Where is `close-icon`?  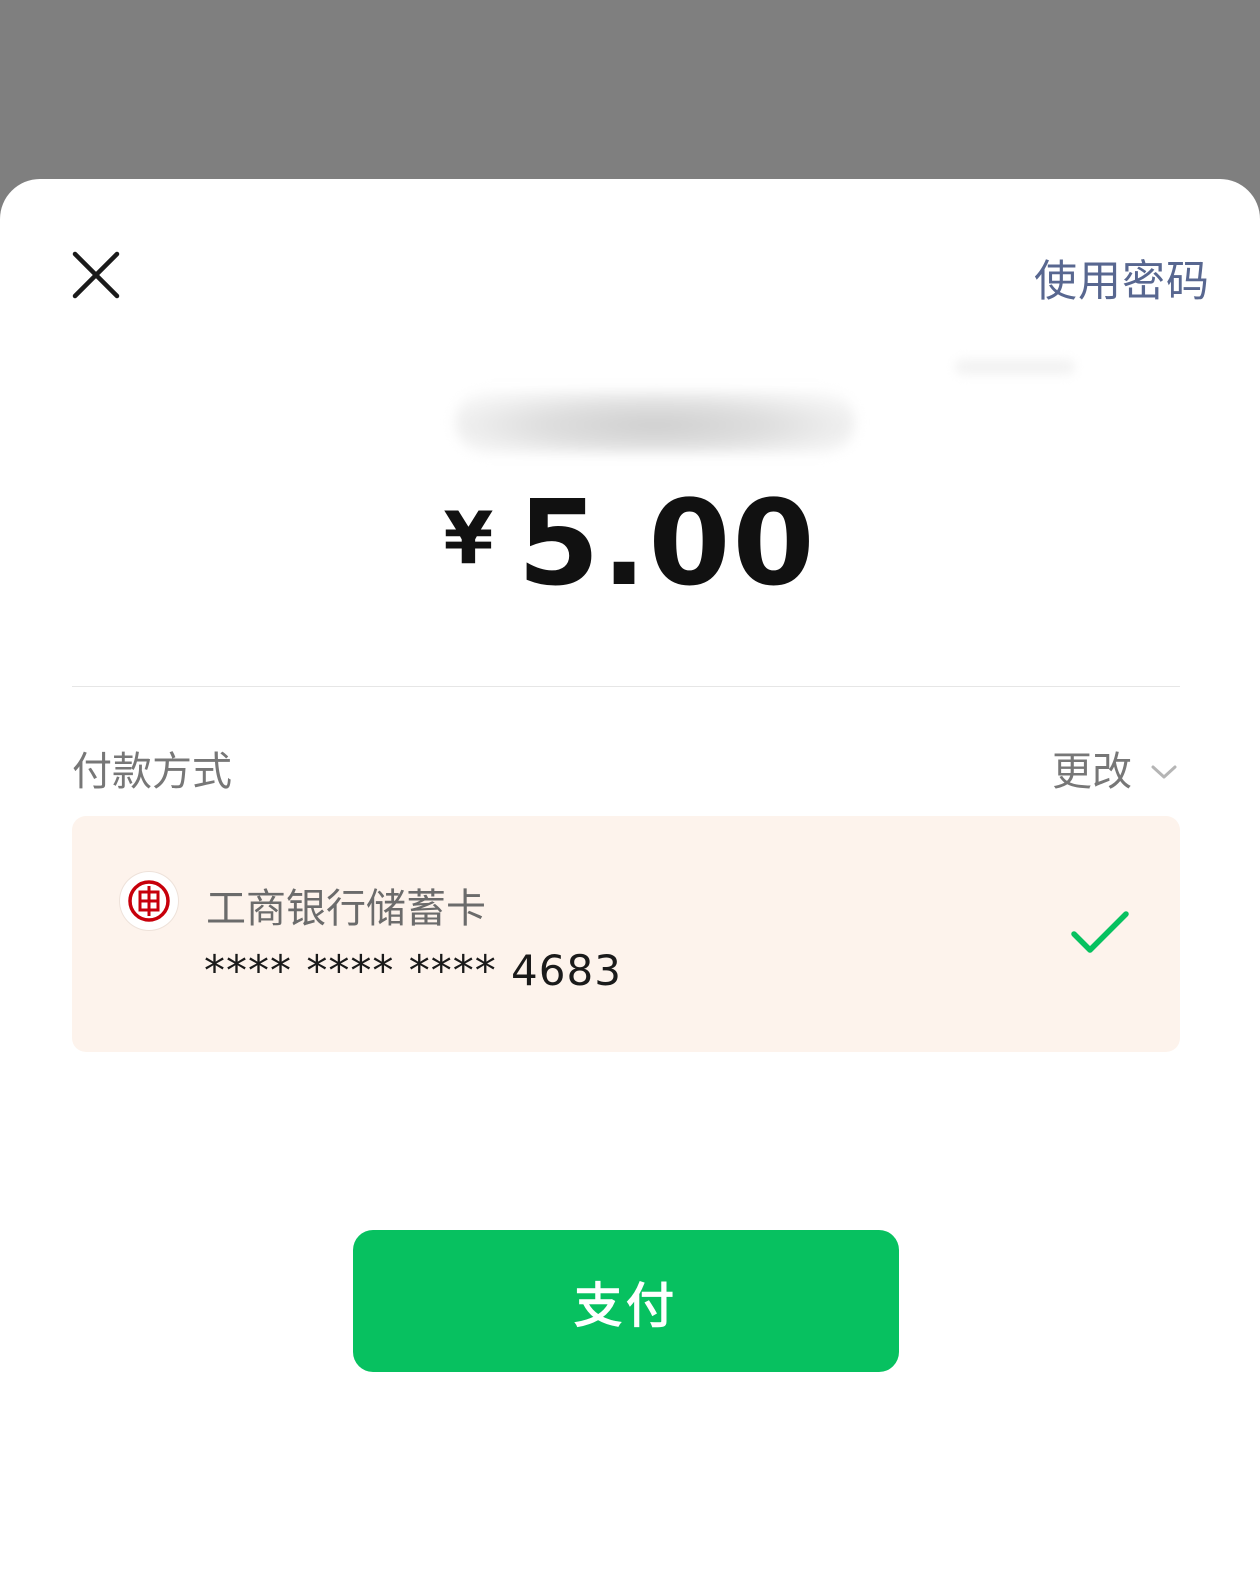
close-icon is located at coordinates (96, 275).